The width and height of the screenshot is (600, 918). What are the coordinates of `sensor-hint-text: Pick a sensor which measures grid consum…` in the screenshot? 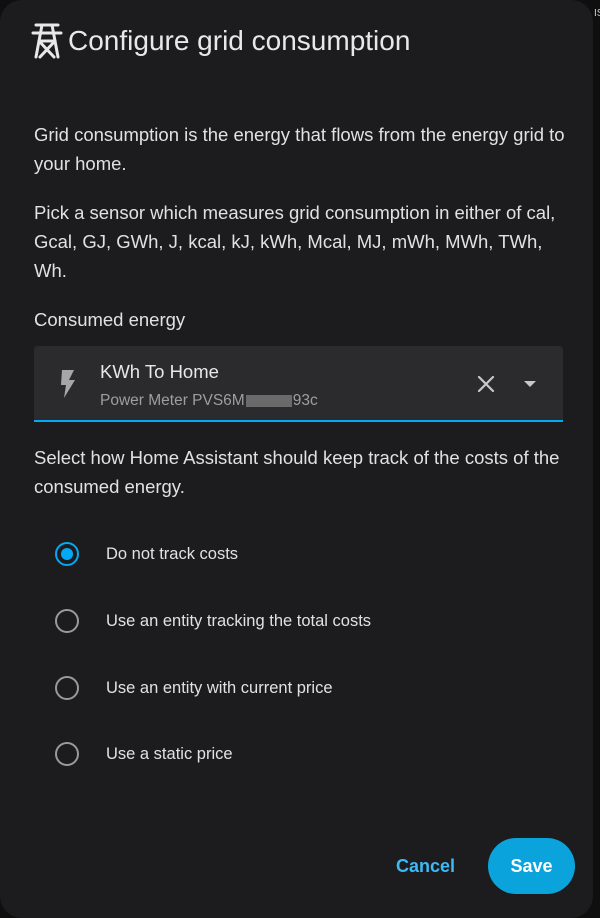 It's located at (295, 241).